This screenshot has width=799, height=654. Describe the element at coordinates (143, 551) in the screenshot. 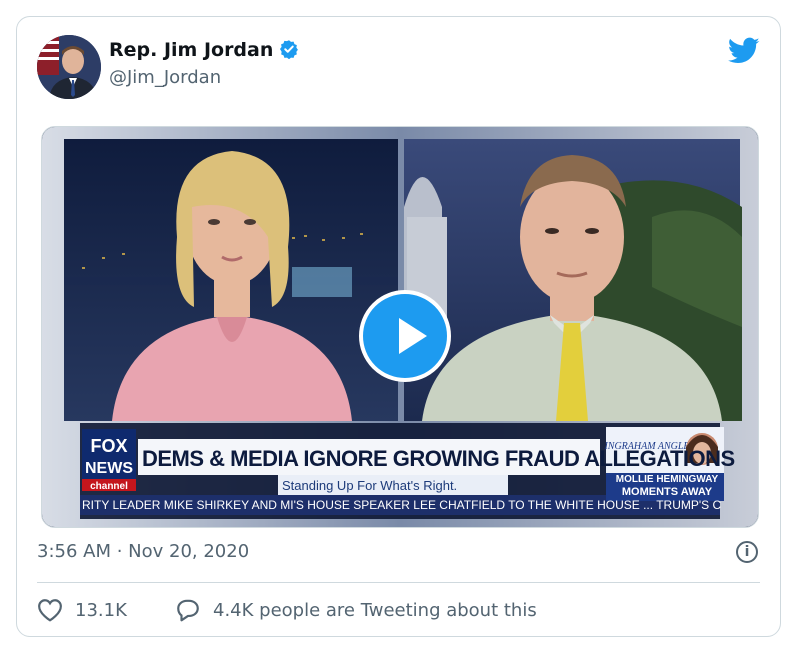

I see `tweet-timestamp: 3:56 AM · Nov 20, 2020` at that location.